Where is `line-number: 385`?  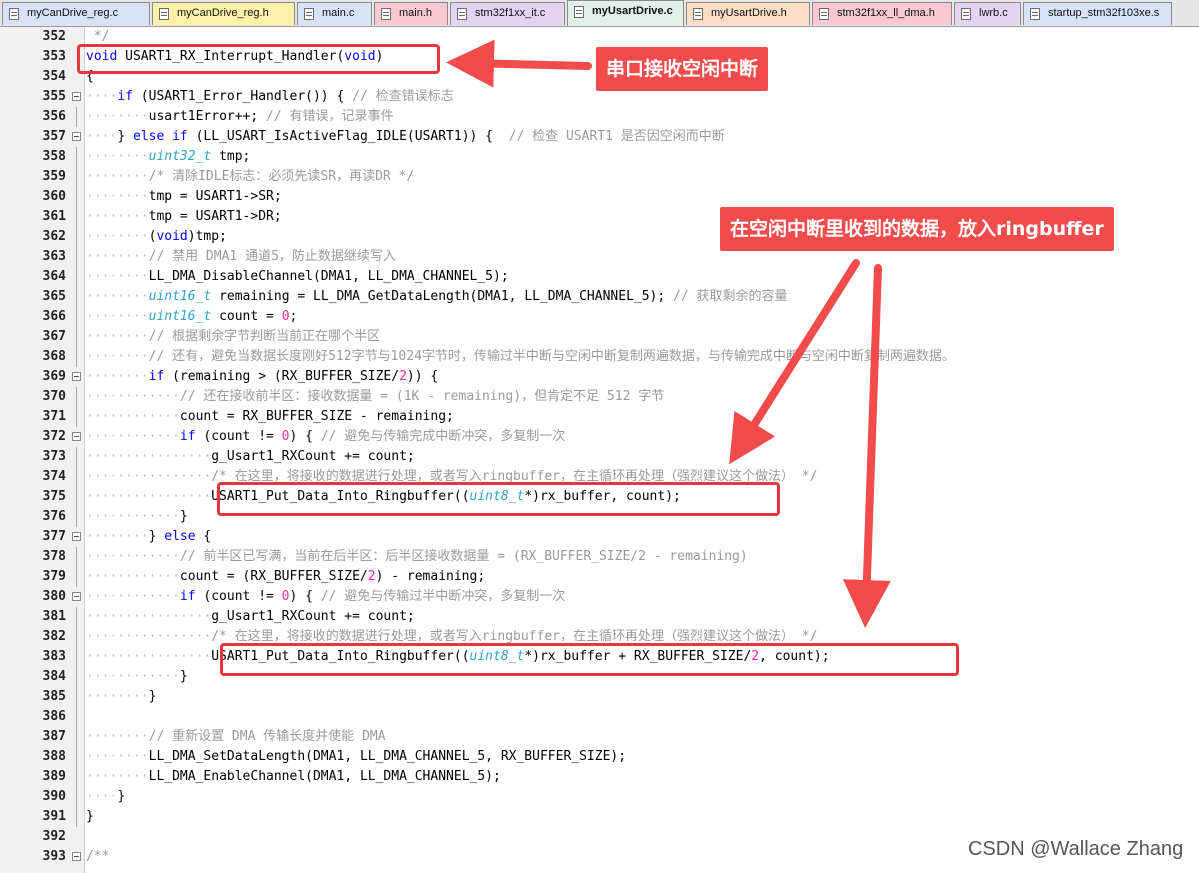 line-number: 385 is located at coordinates (54, 696).